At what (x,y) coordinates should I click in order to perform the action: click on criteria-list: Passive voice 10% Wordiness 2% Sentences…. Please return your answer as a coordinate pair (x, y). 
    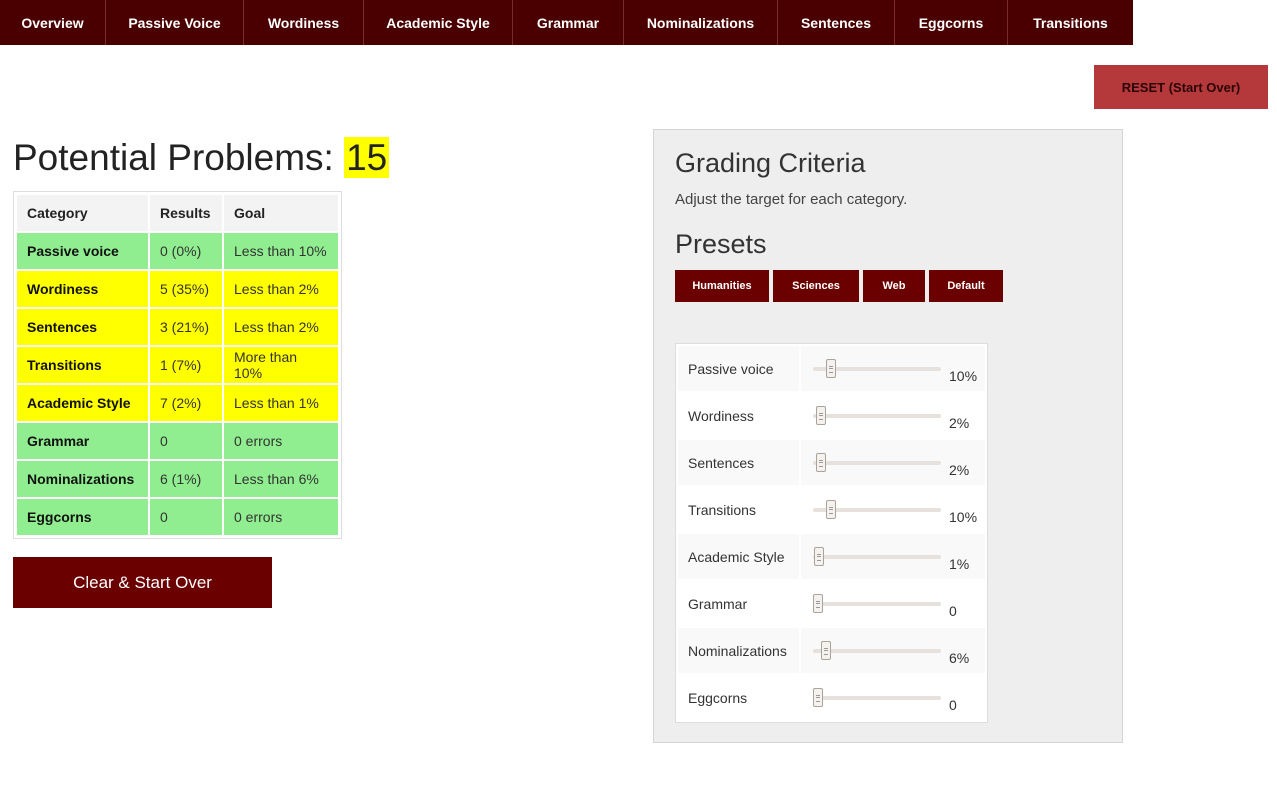
    Looking at the image, I should click on (831, 533).